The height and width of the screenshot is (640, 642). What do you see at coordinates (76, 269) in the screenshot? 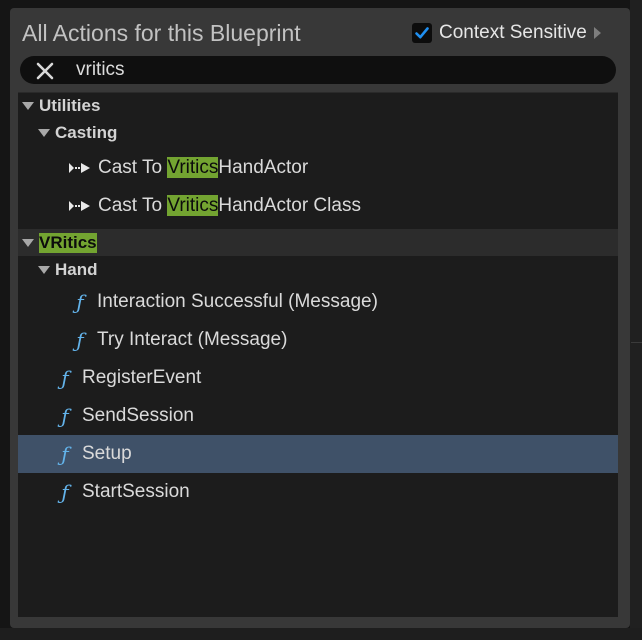
I see `category-label: Hand` at bounding box center [76, 269].